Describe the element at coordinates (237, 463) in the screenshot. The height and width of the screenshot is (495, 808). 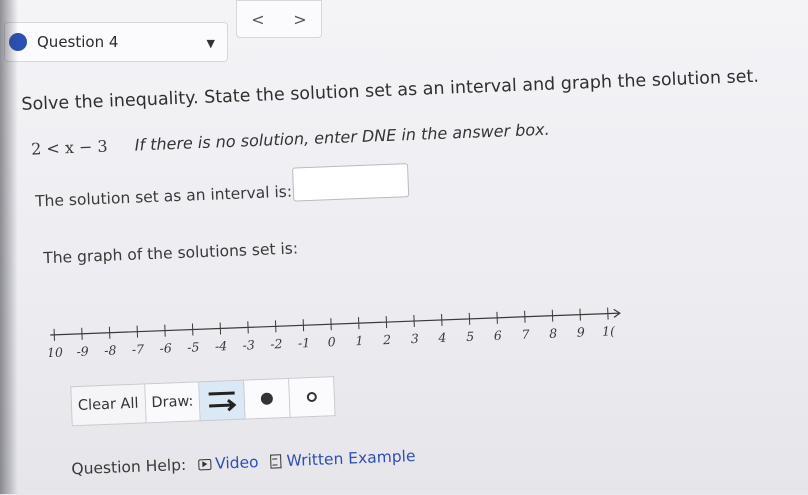
I see `video-link-label: Video` at that location.